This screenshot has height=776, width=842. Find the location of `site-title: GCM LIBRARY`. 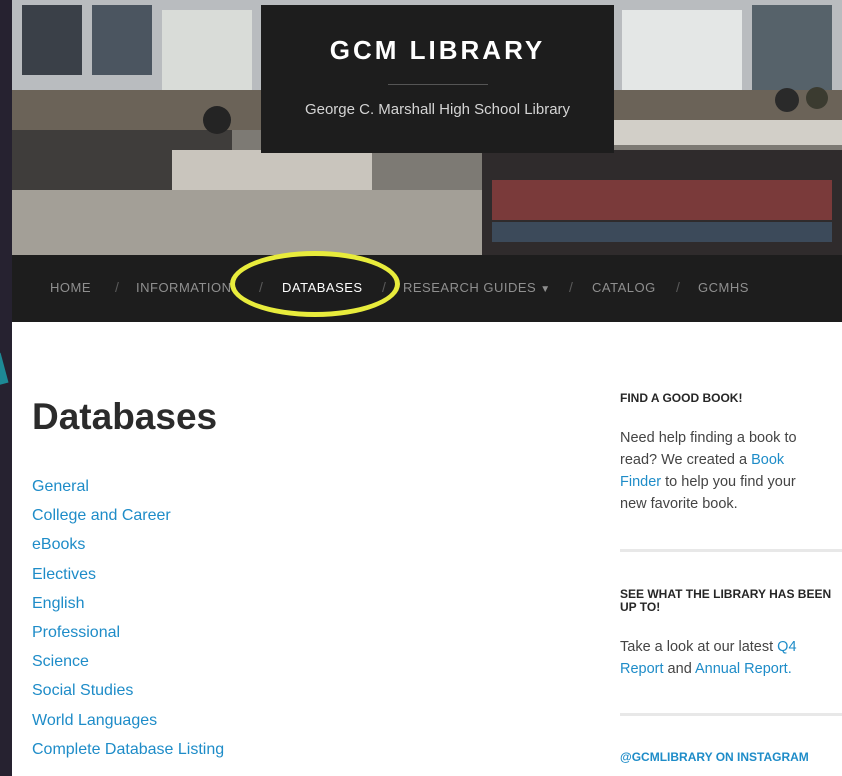

site-title: GCM LIBRARY is located at coordinates (437, 50).